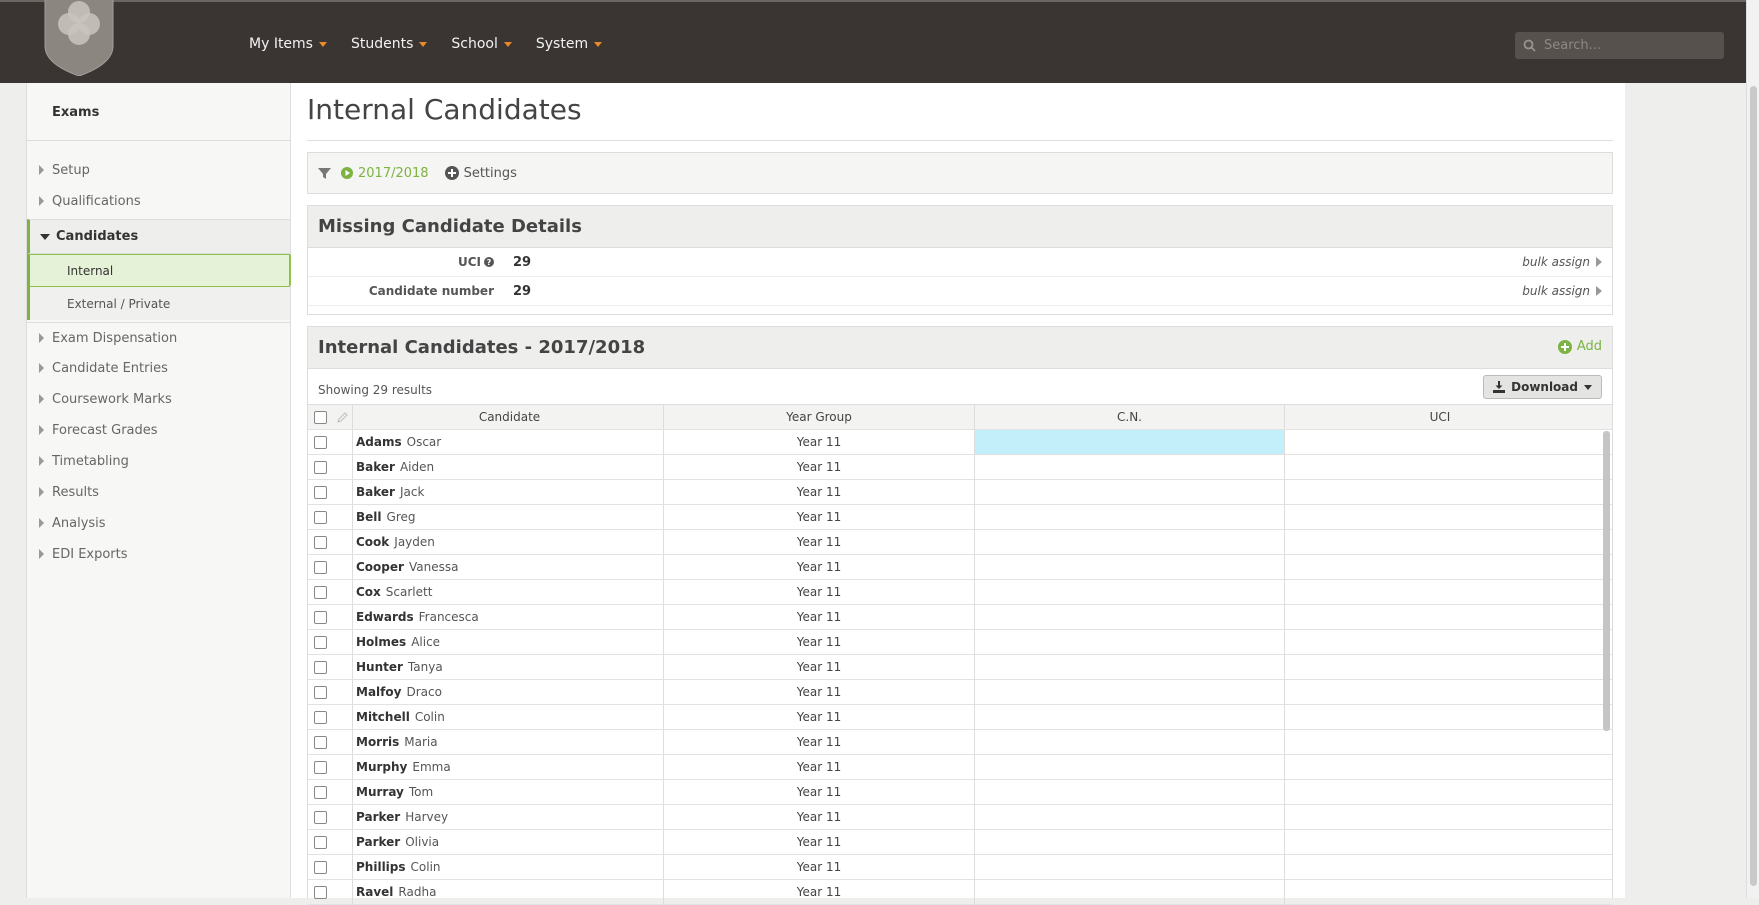 This screenshot has height=905, width=1759. What do you see at coordinates (320, 417) in the screenshot?
I see `select-all-checkbox` at bounding box center [320, 417].